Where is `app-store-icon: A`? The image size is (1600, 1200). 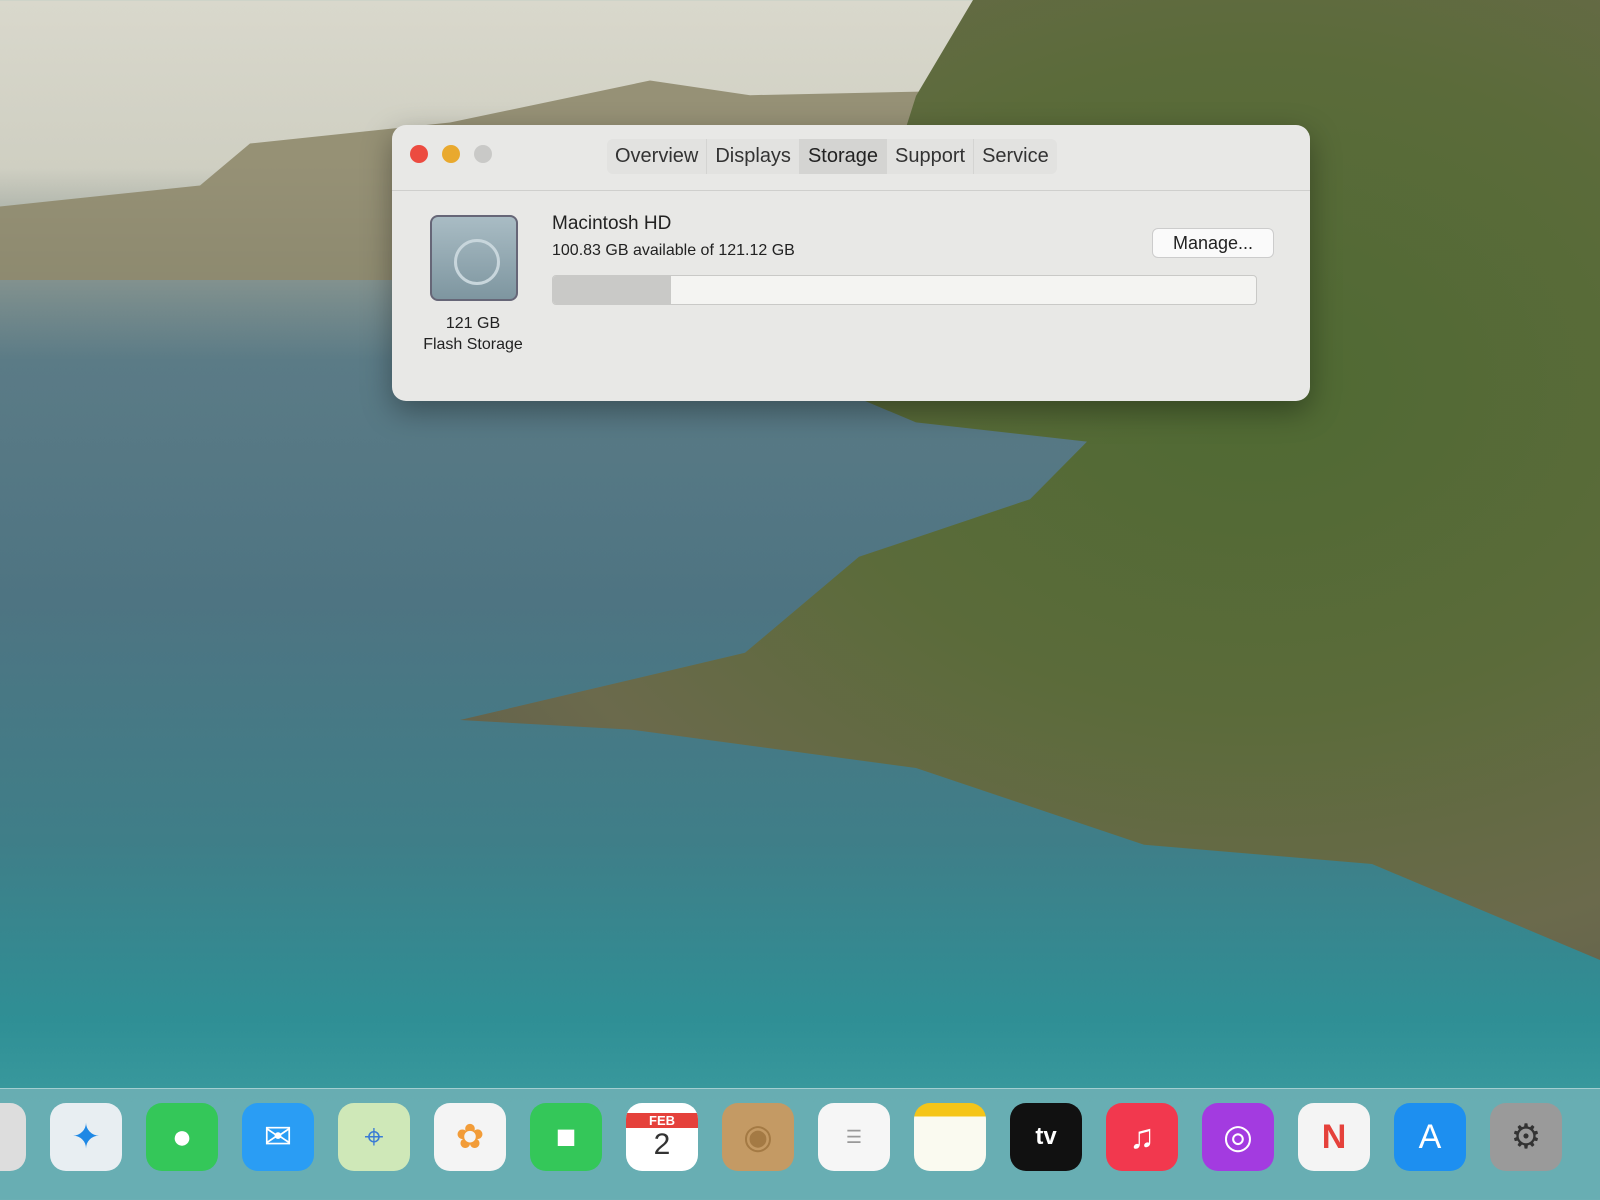
app-store-icon: A is located at coordinates (1430, 1137).